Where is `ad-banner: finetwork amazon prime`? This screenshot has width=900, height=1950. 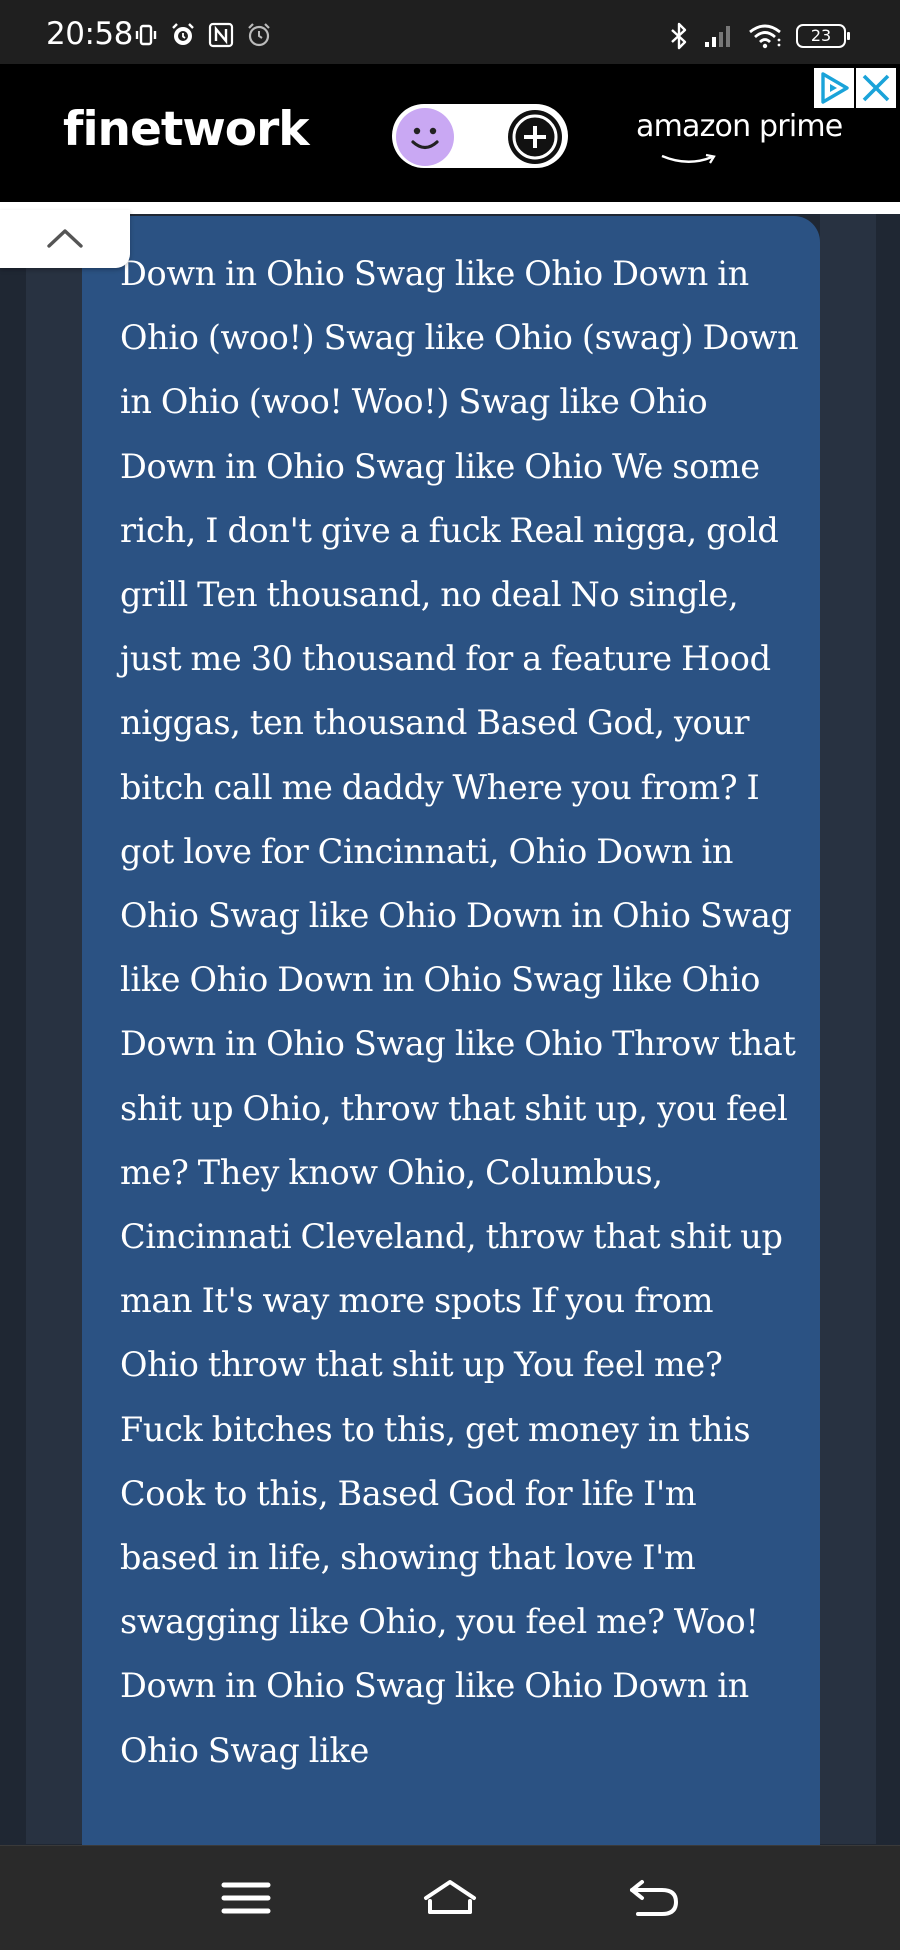 ad-banner: finetwork amazon prime is located at coordinates (450, 133).